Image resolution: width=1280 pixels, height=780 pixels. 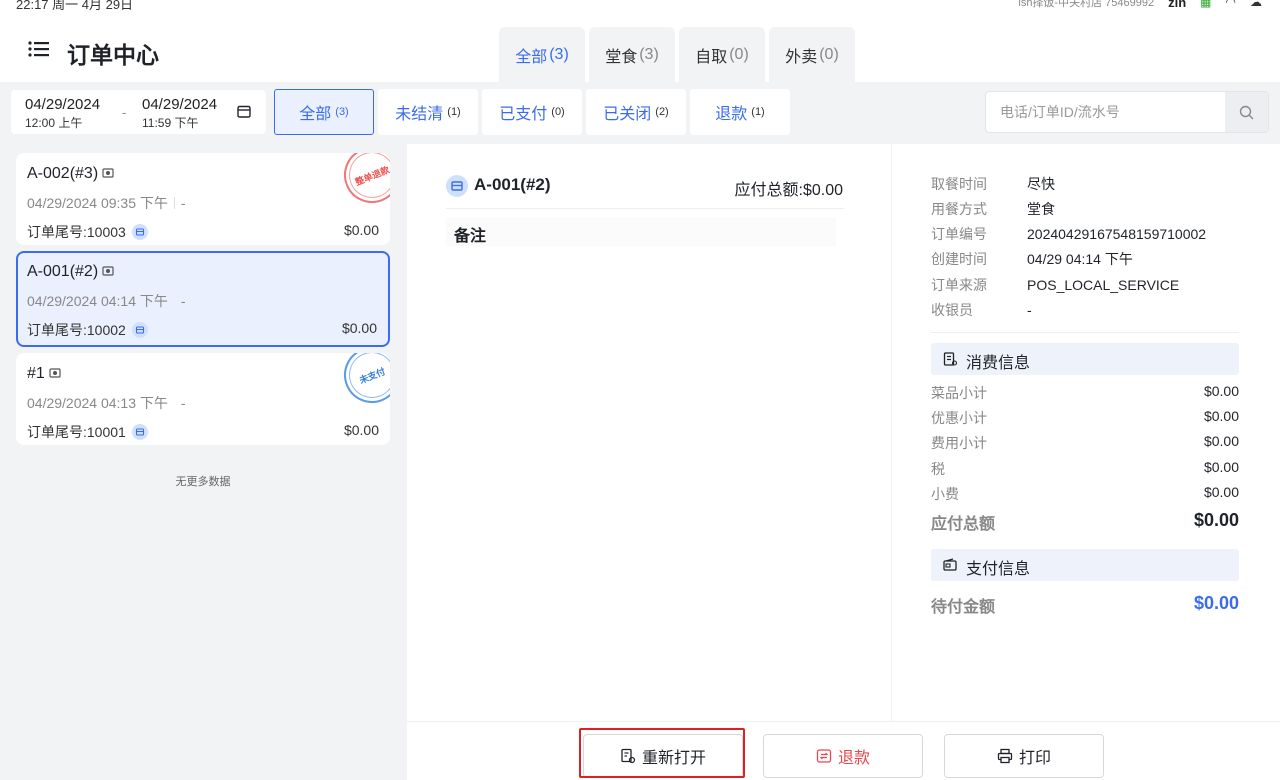 I want to click on tab-type-delivery: 外卖 (0), so click(x=812, y=54).